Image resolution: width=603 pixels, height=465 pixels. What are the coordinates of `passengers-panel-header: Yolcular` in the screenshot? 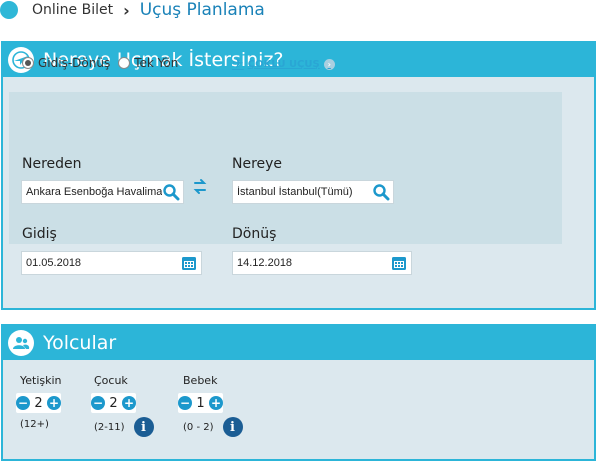 It's located at (298, 343).